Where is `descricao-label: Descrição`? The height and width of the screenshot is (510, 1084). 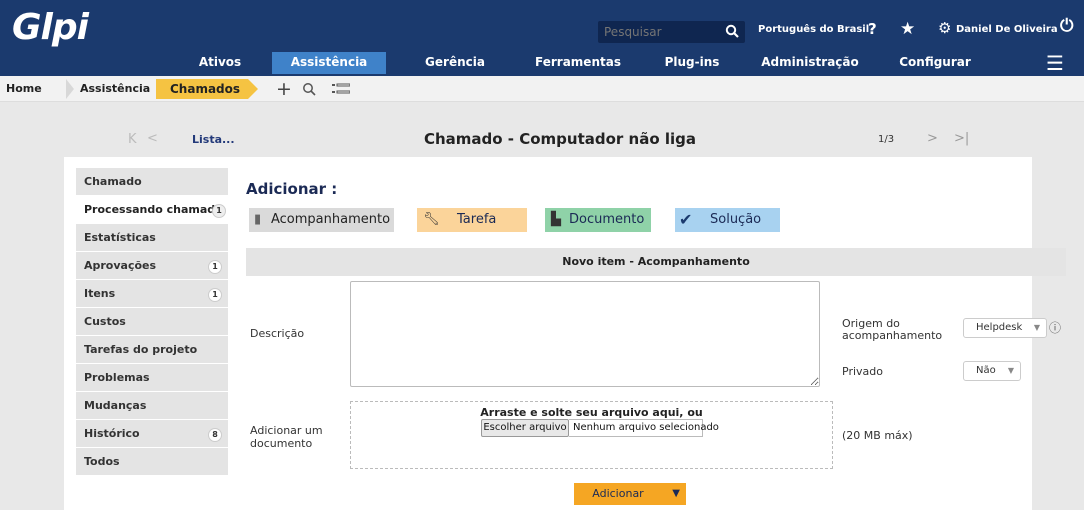
descricao-label: Descrição is located at coordinates (277, 333).